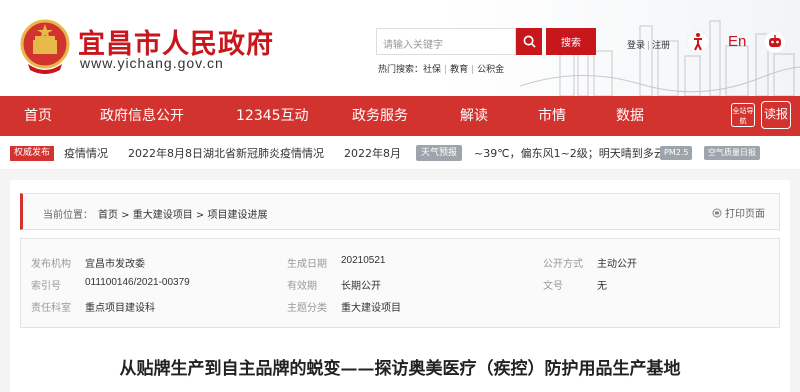 This screenshot has width=800, height=392. I want to click on main-nav: 首页 政府信息公开 12345互动 政务服务 解读 市情 数据, so click(400, 116).